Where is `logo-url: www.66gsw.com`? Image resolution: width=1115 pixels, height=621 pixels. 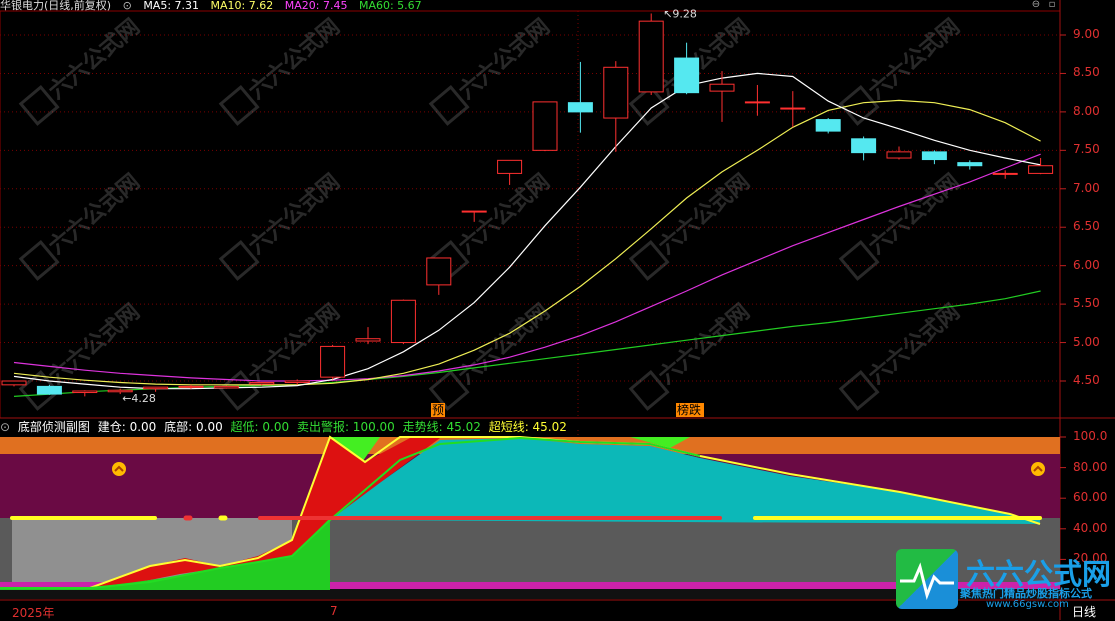 logo-url: www.66gsw.com is located at coordinates (1027, 604).